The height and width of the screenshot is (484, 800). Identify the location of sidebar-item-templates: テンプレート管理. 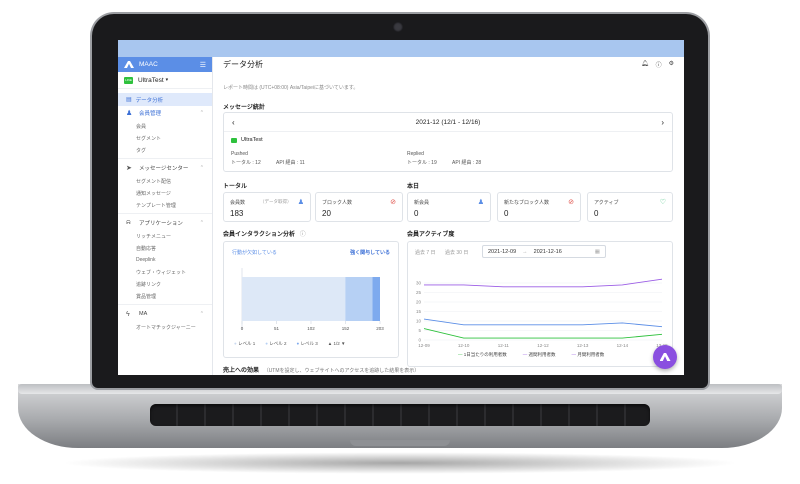
(165, 205).